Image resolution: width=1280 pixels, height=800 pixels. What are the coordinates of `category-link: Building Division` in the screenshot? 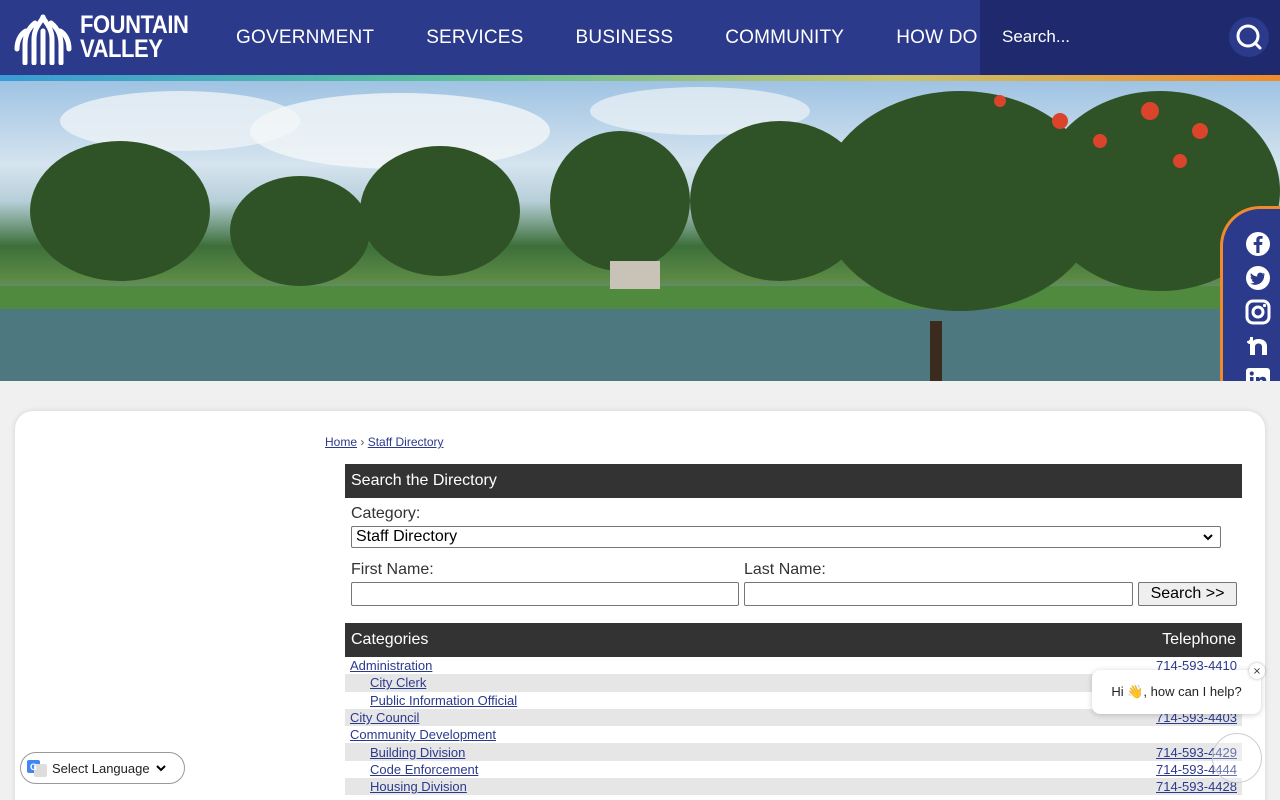 It's located at (407, 752).